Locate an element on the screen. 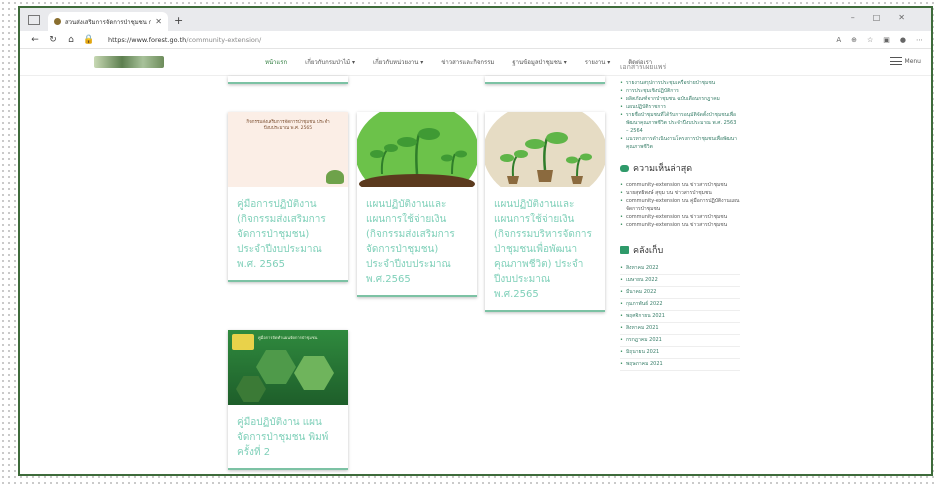  seedling-pots-illustration is located at coordinates (545, 149).